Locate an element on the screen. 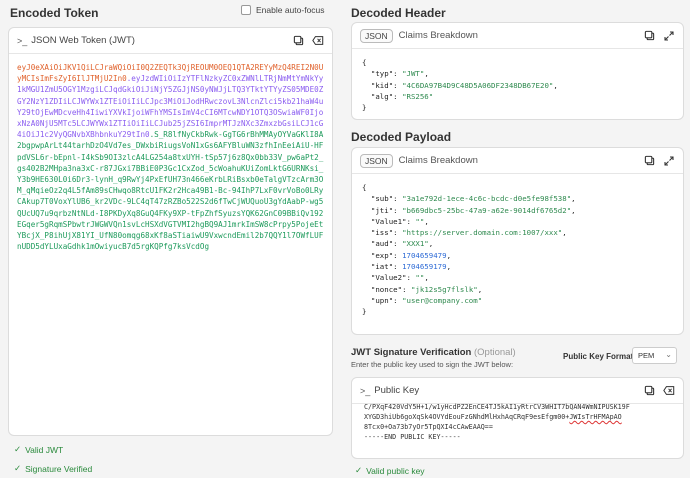  header-alg-value: "RS256" is located at coordinates (418, 96).